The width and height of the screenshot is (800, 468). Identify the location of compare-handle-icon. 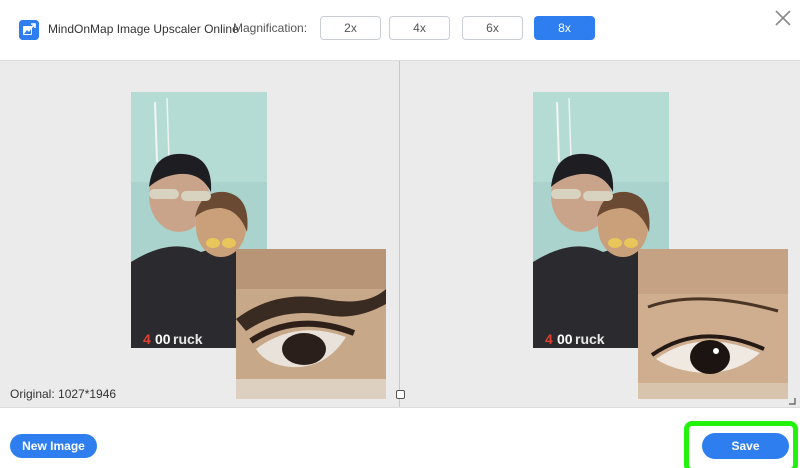
(400, 394).